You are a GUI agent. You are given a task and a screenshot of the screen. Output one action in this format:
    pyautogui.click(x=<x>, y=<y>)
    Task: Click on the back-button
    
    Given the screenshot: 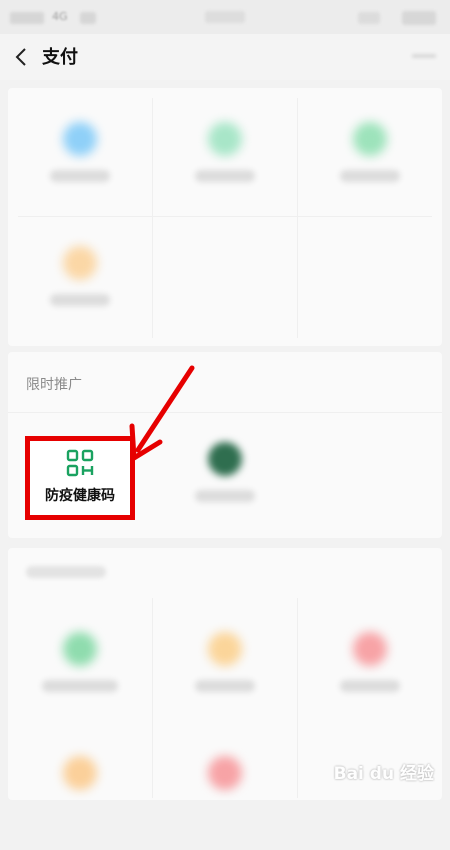 What is the action you would take?
    pyautogui.click(x=22, y=57)
    